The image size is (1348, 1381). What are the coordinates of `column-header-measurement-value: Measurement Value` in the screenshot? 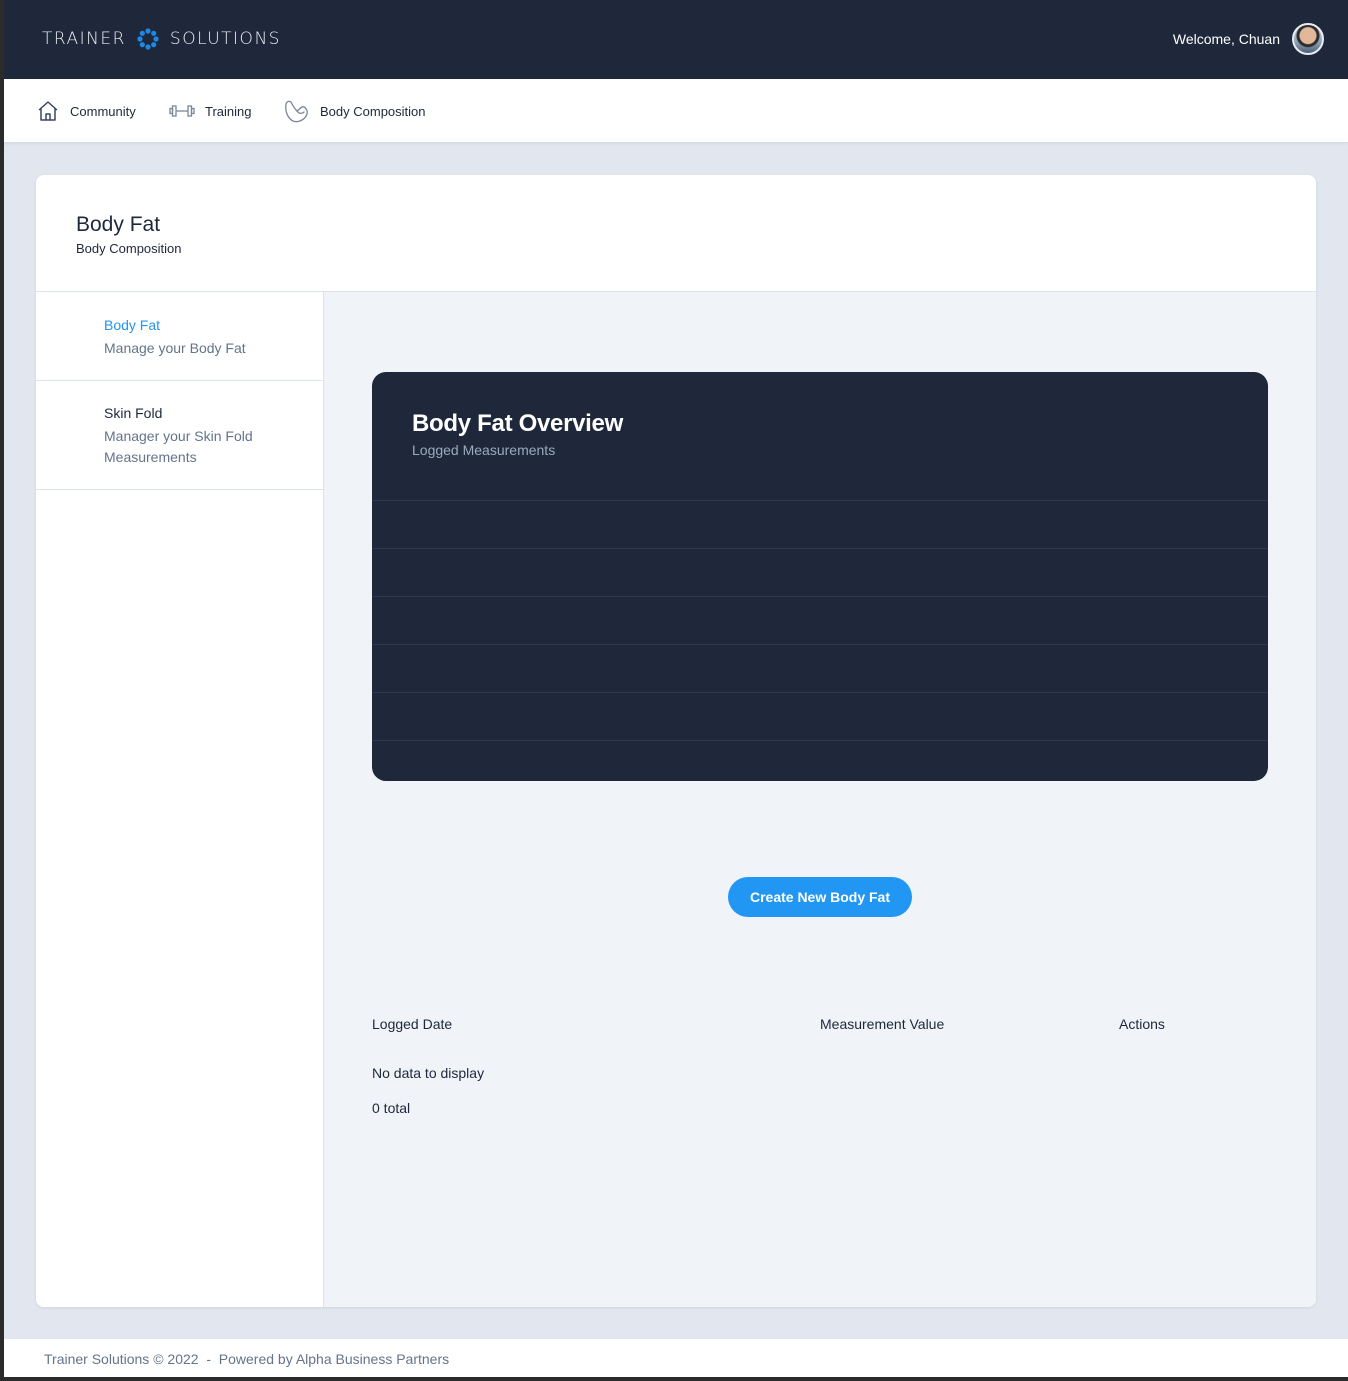 It's located at (882, 1024).